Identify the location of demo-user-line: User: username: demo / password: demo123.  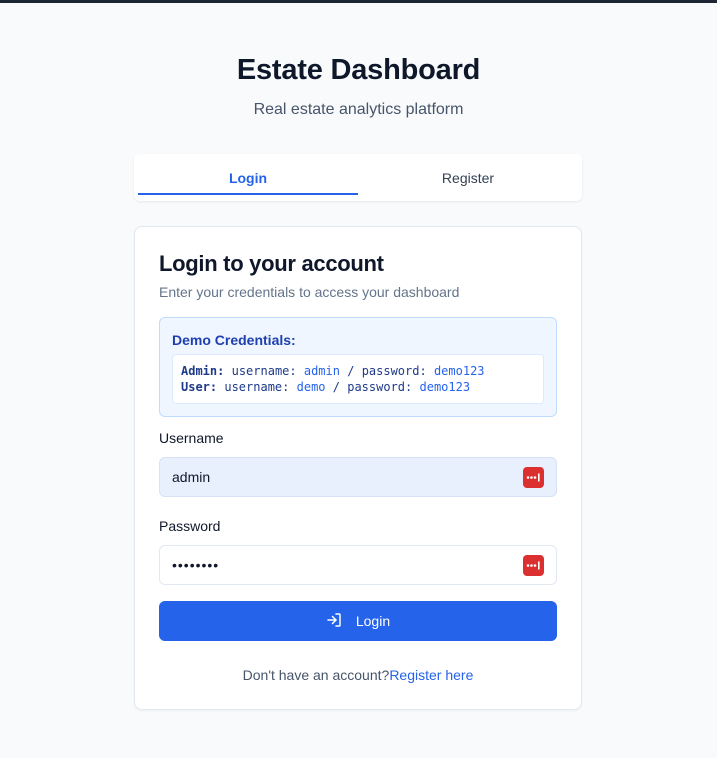
(358, 387).